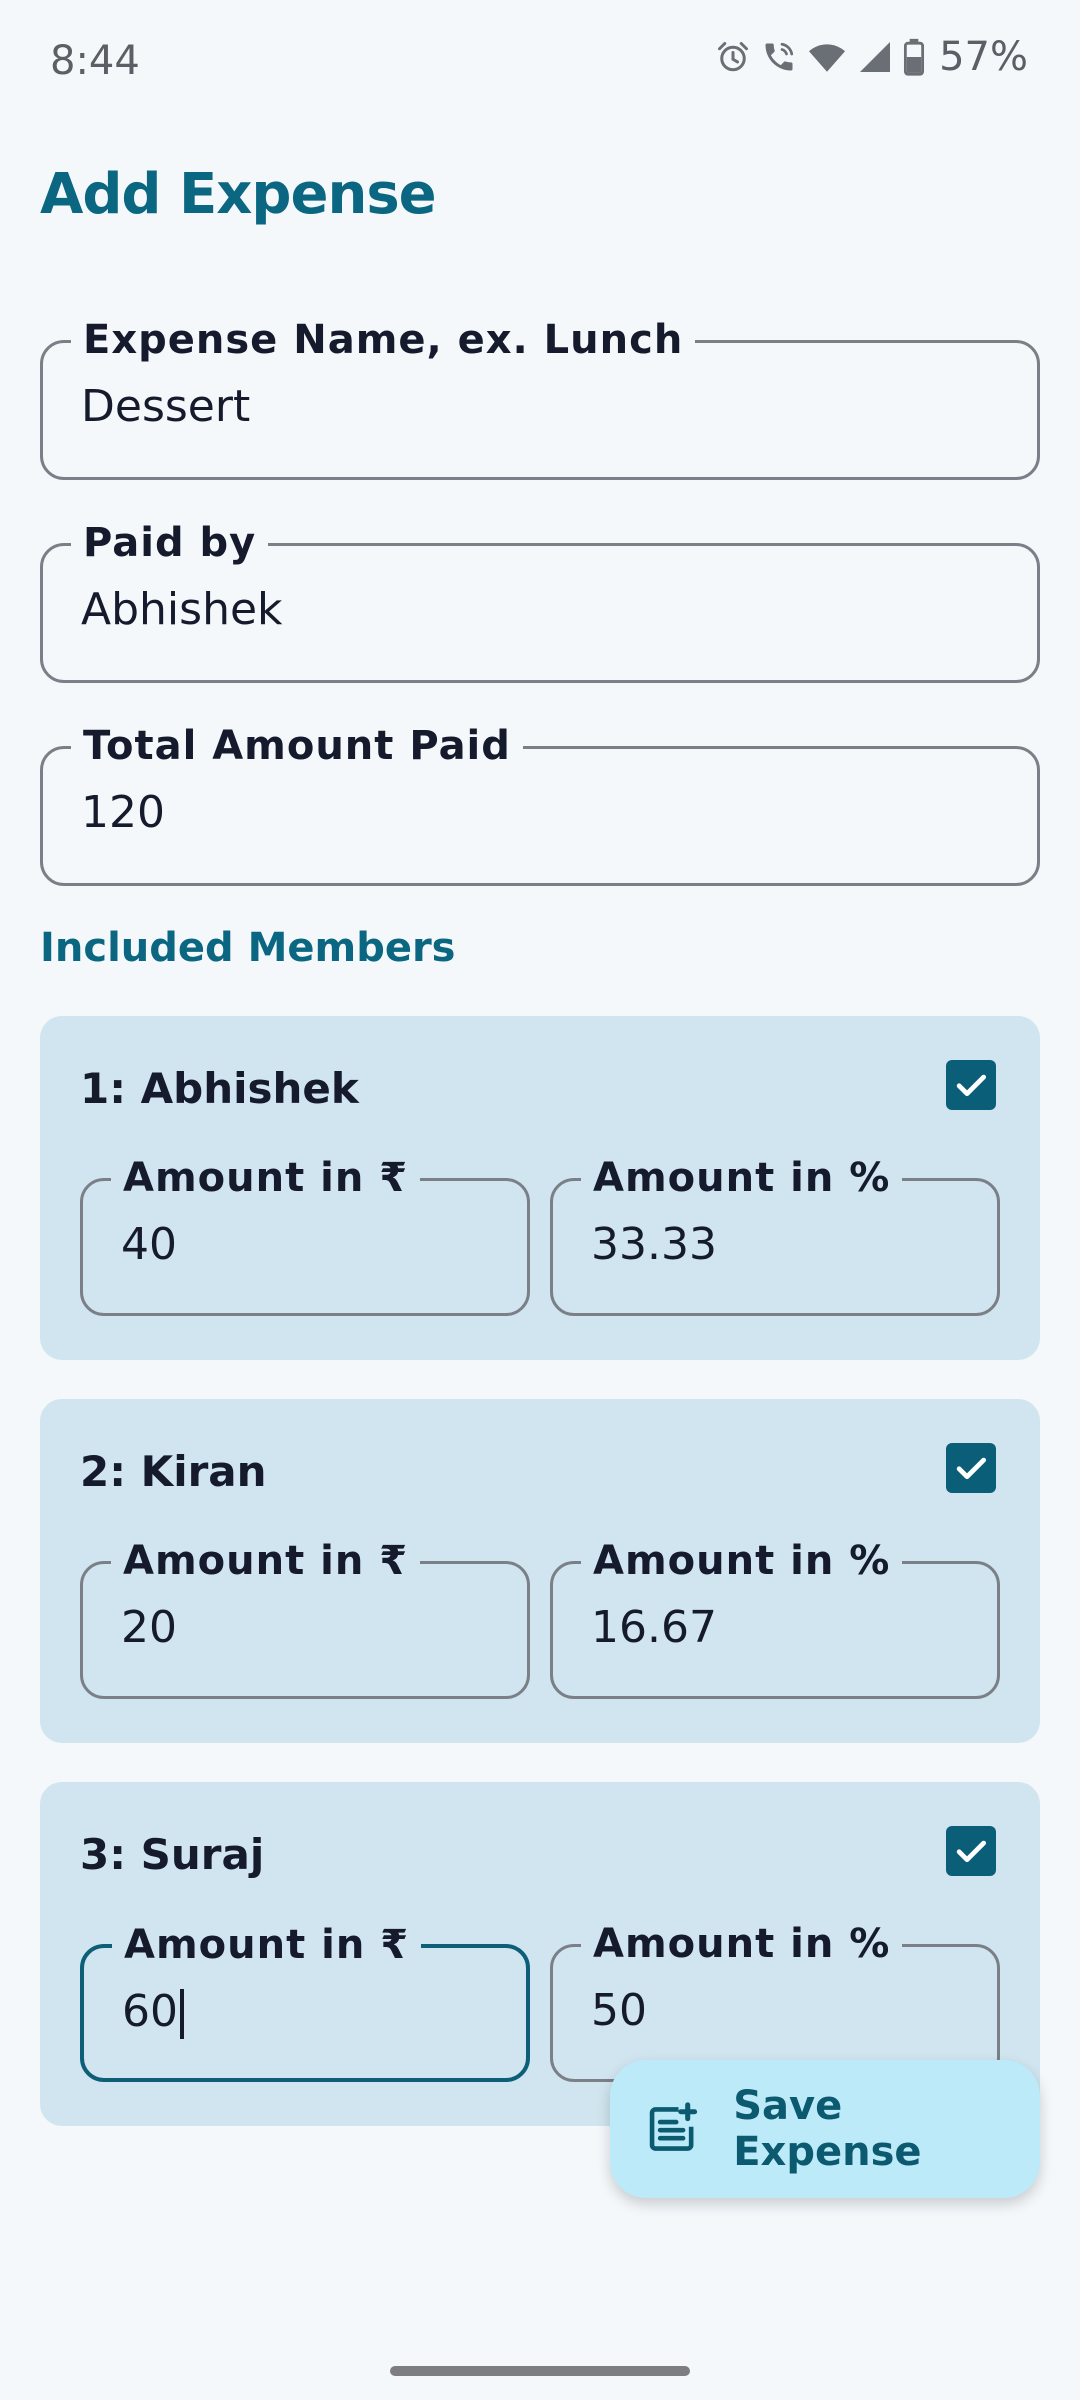  I want to click on member-name: 3: Suraj, so click(172, 1854).